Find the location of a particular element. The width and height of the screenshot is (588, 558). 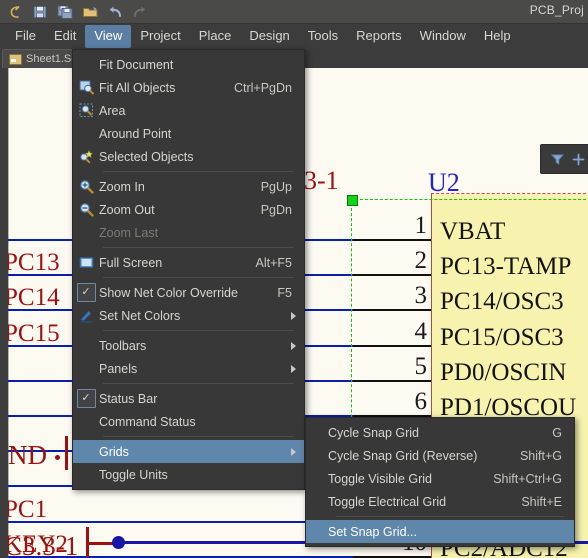

menu-item-cycle-snap-grid-reverse: Cycle Snap Grid (Reverse) Shift+G is located at coordinates (440, 455).